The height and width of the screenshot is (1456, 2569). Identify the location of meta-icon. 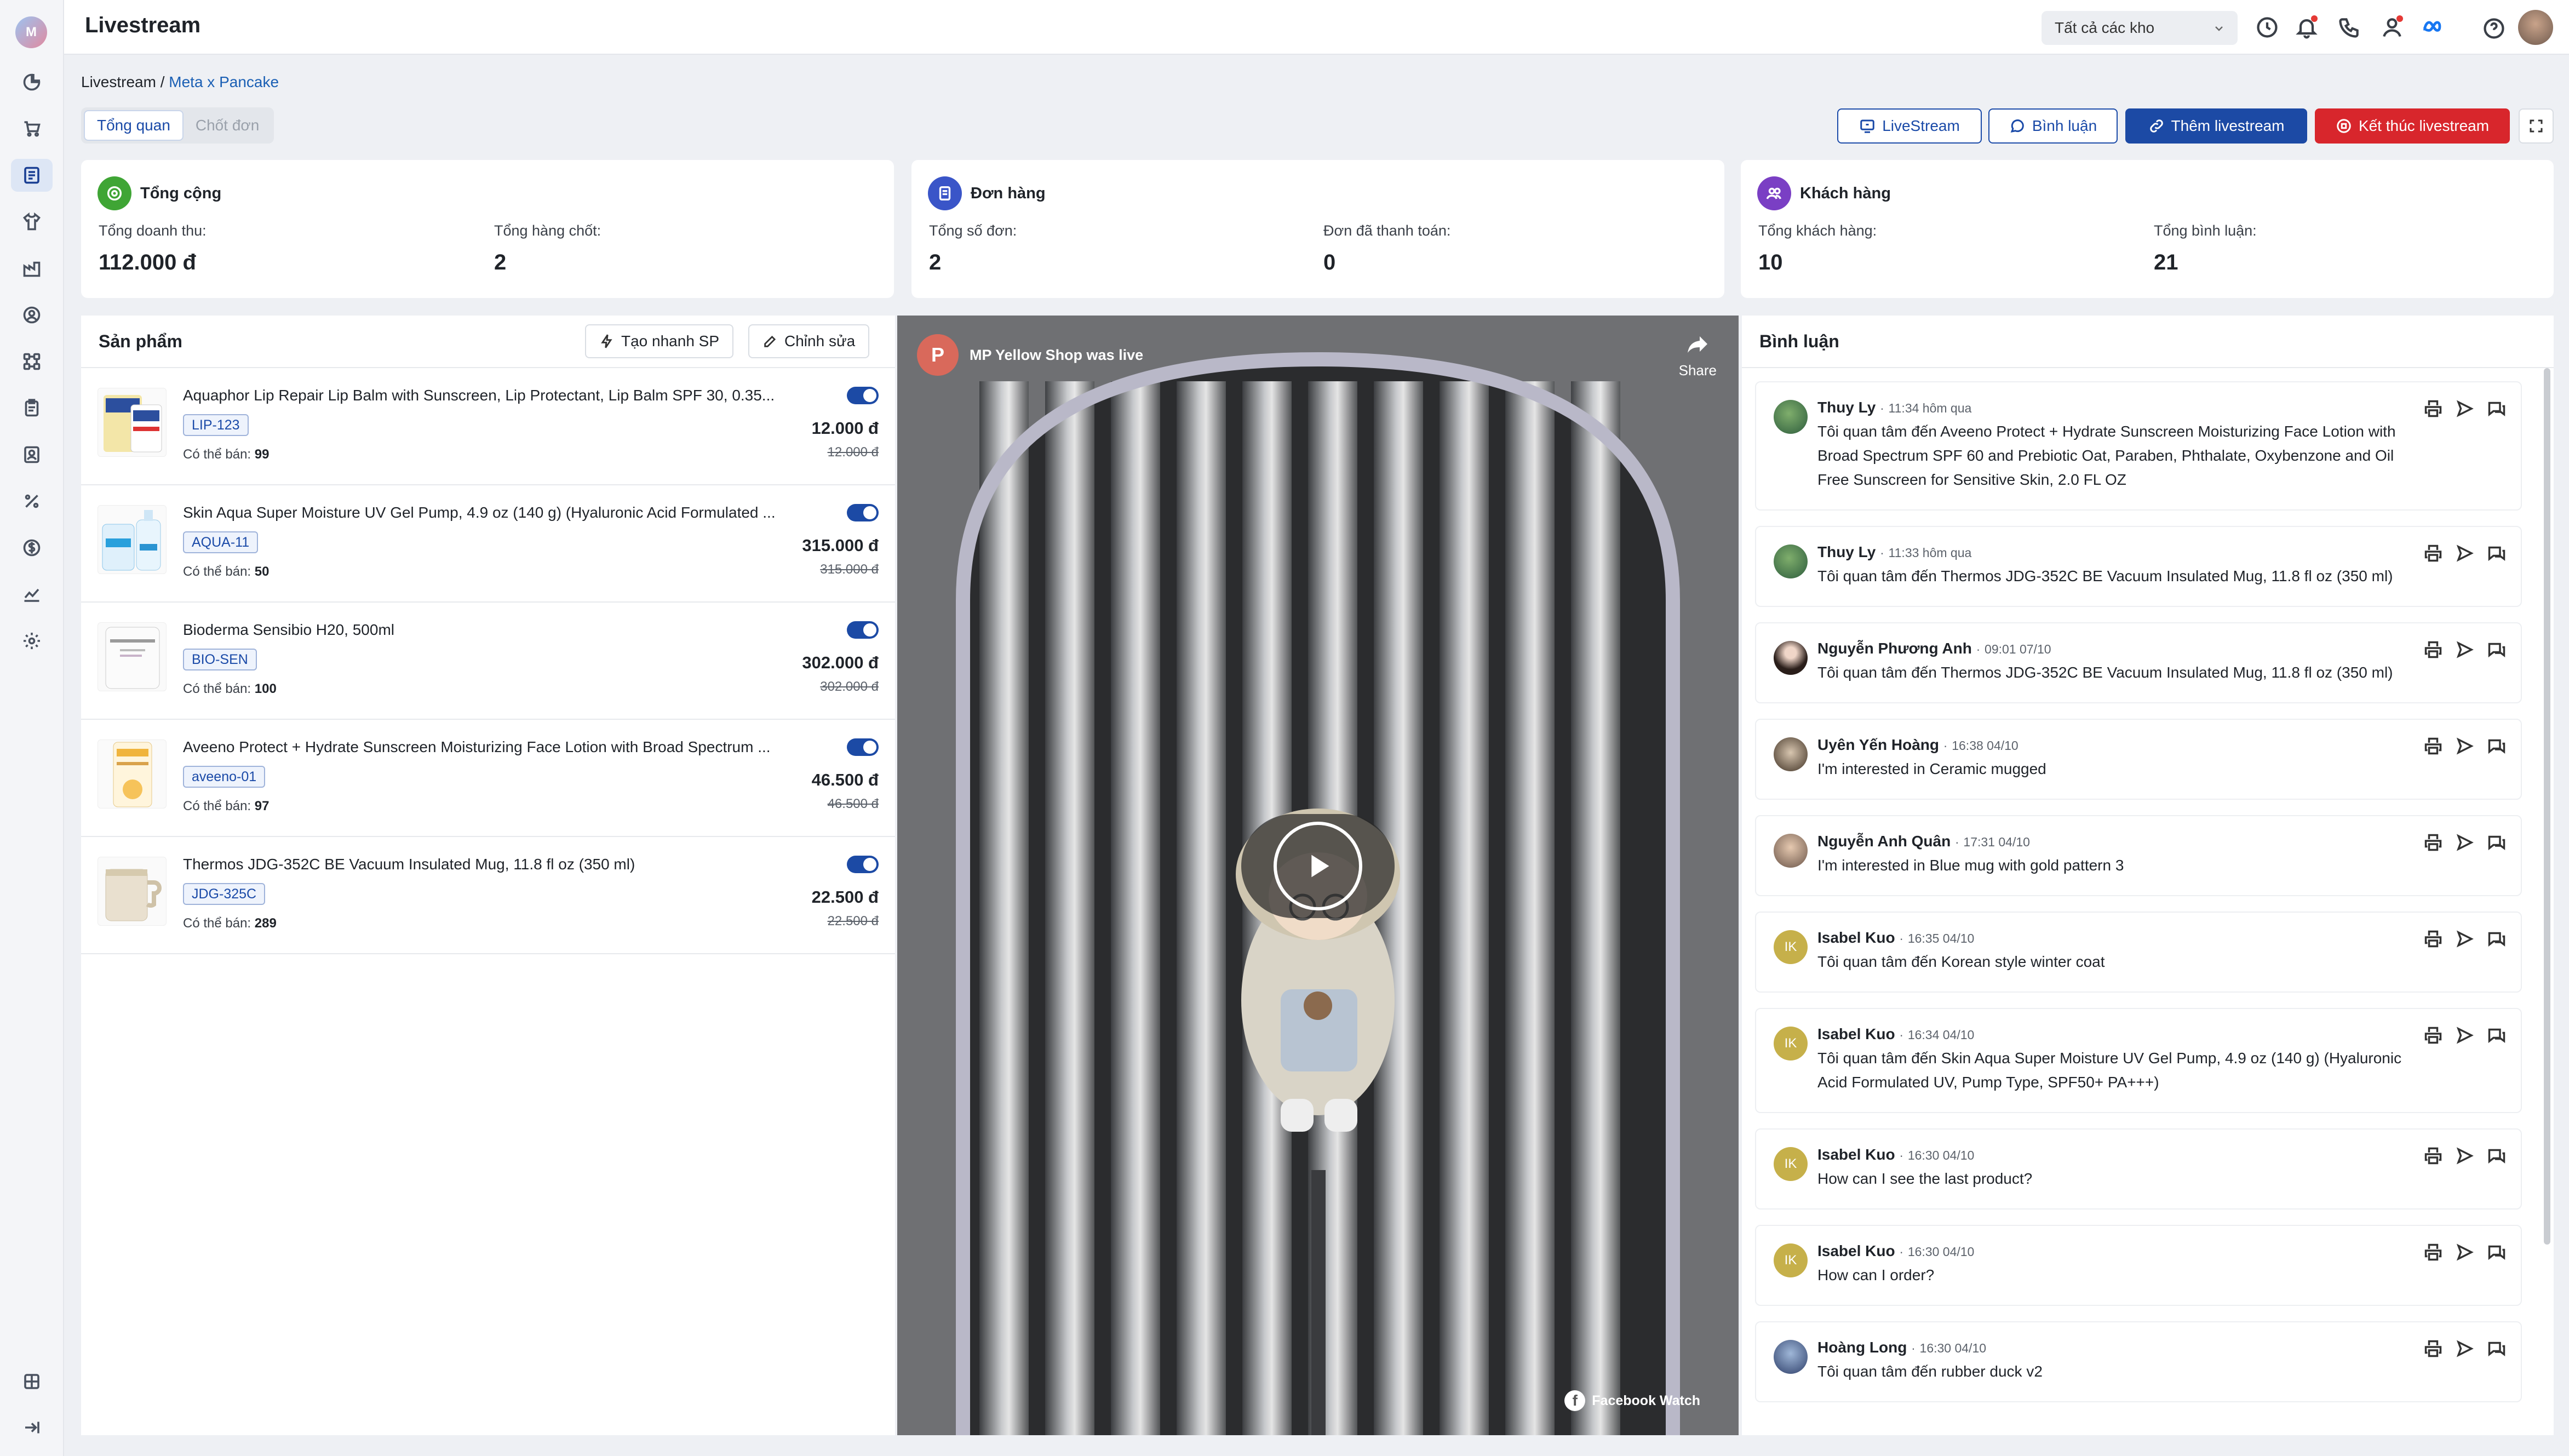
(2434, 27).